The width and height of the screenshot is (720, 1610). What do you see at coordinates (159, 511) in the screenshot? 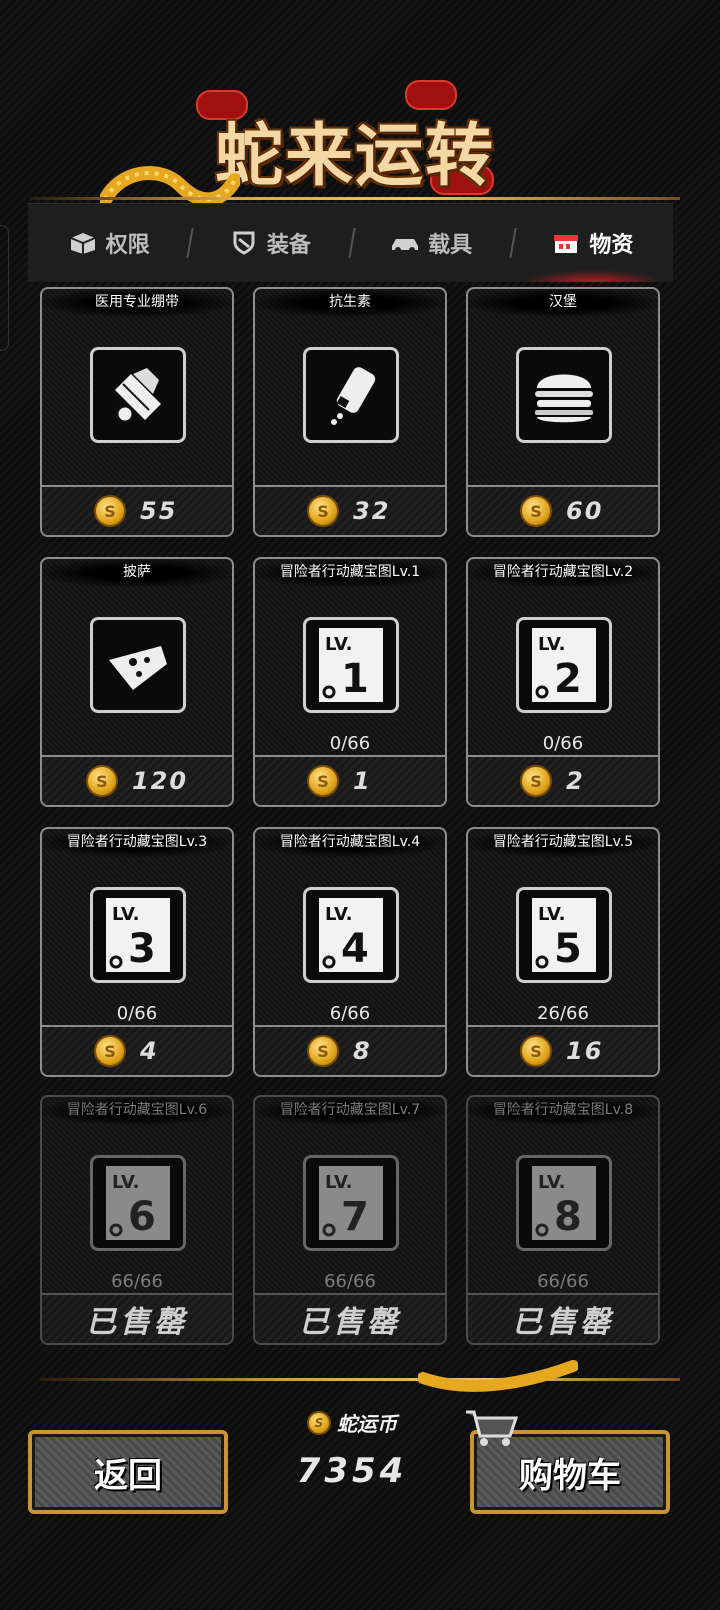
I see `item-price: 55` at bounding box center [159, 511].